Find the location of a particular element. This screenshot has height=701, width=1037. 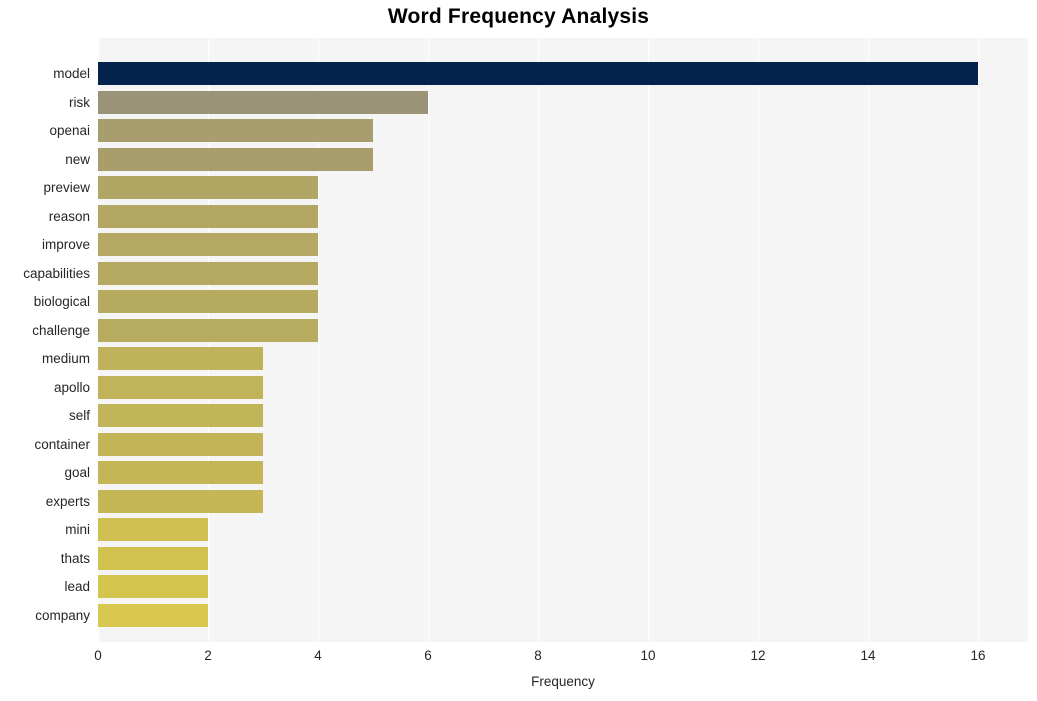

bar-thats is located at coordinates (153, 558).